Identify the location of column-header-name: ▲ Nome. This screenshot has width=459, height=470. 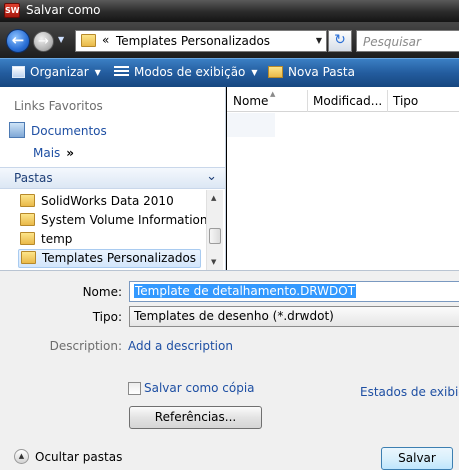
(254, 99).